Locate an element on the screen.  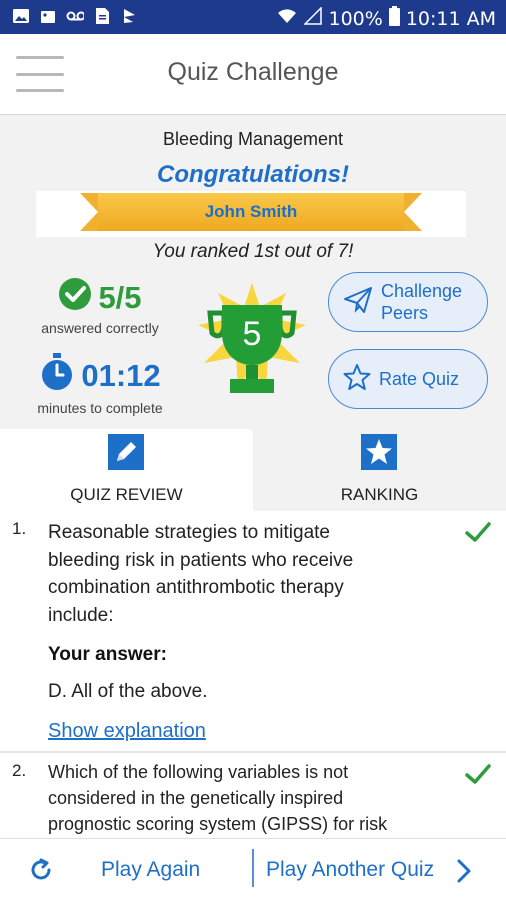
clock: 10:11 AM is located at coordinates (450, 18).